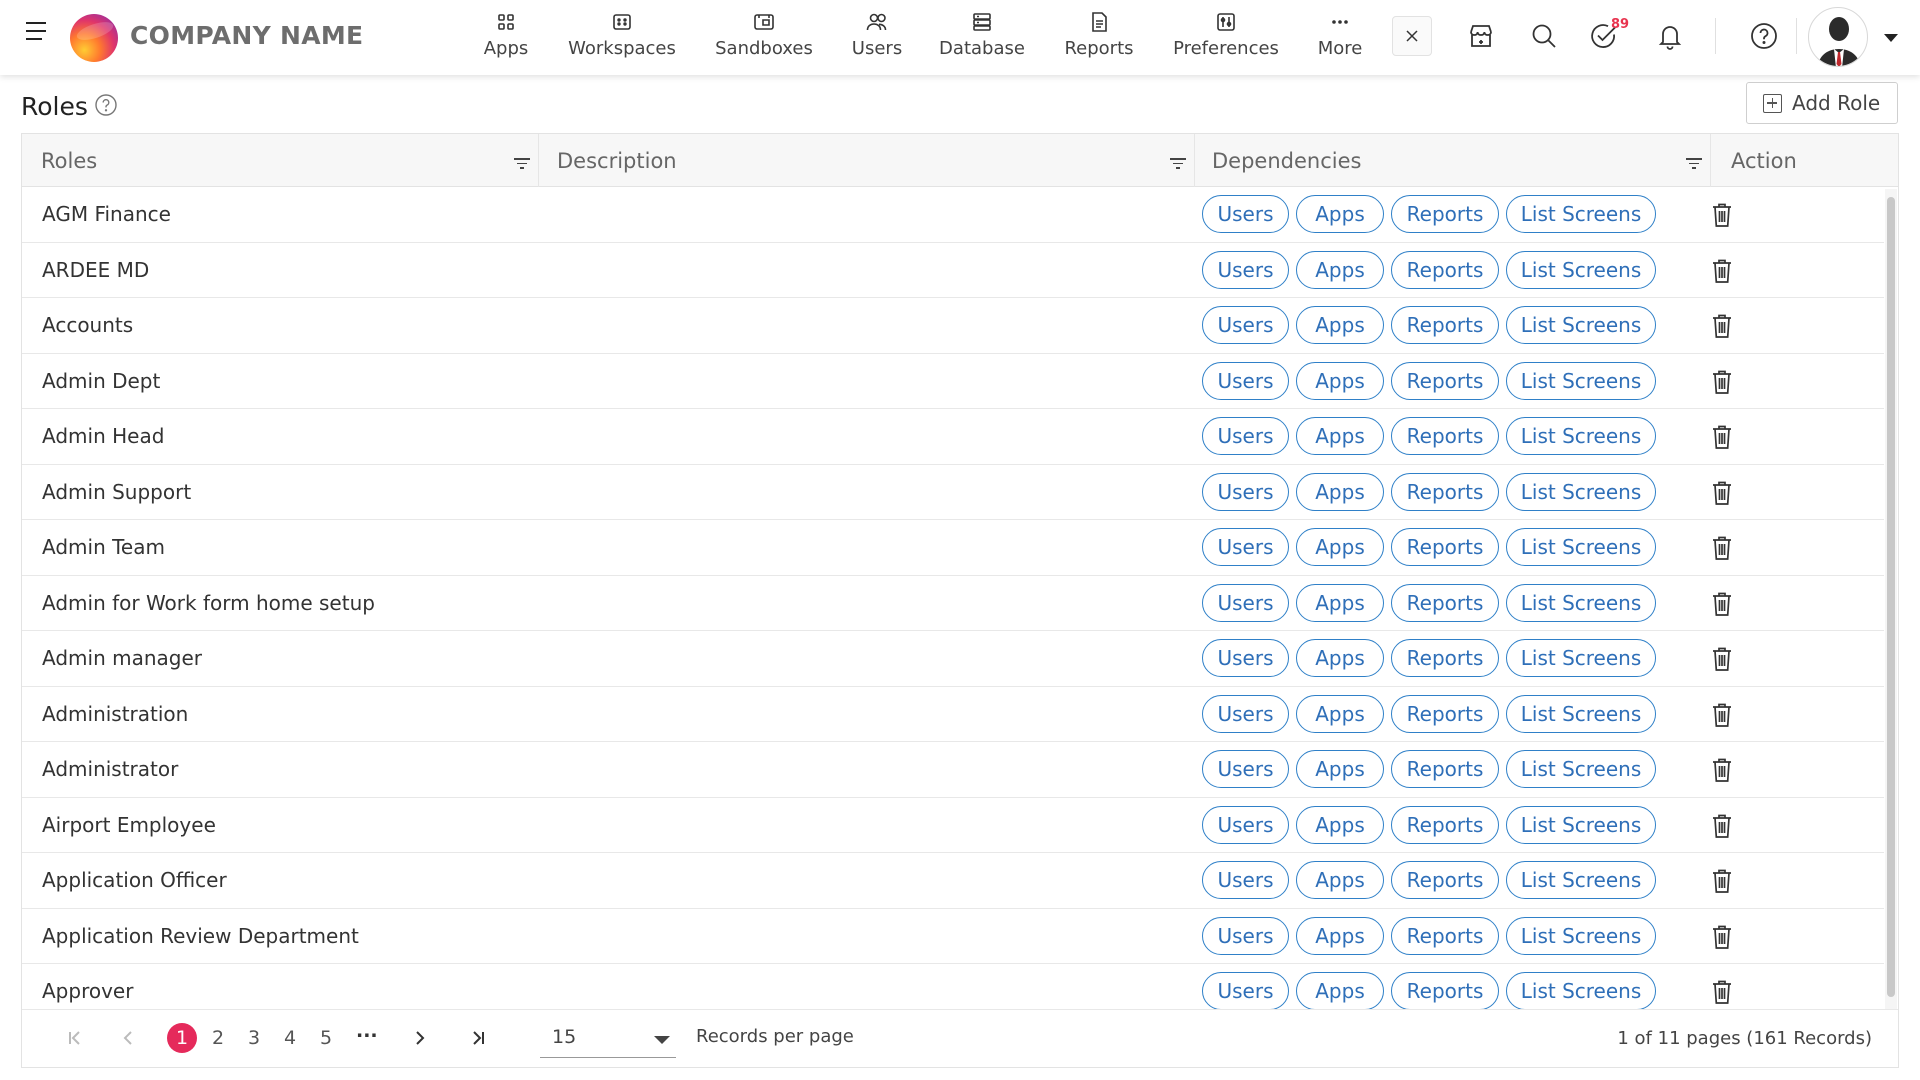  Describe the element at coordinates (75, 1038) in the screenshot. I see `first-page-button` at that location.